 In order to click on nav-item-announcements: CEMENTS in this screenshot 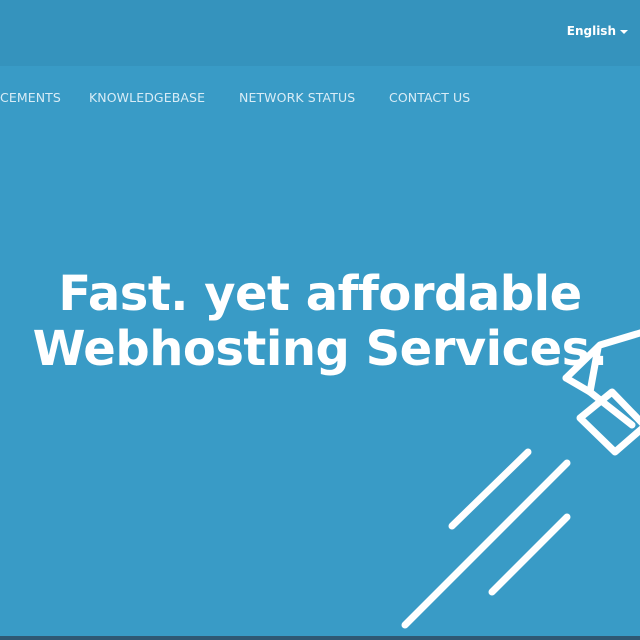, I will do `click(30, 97)`.